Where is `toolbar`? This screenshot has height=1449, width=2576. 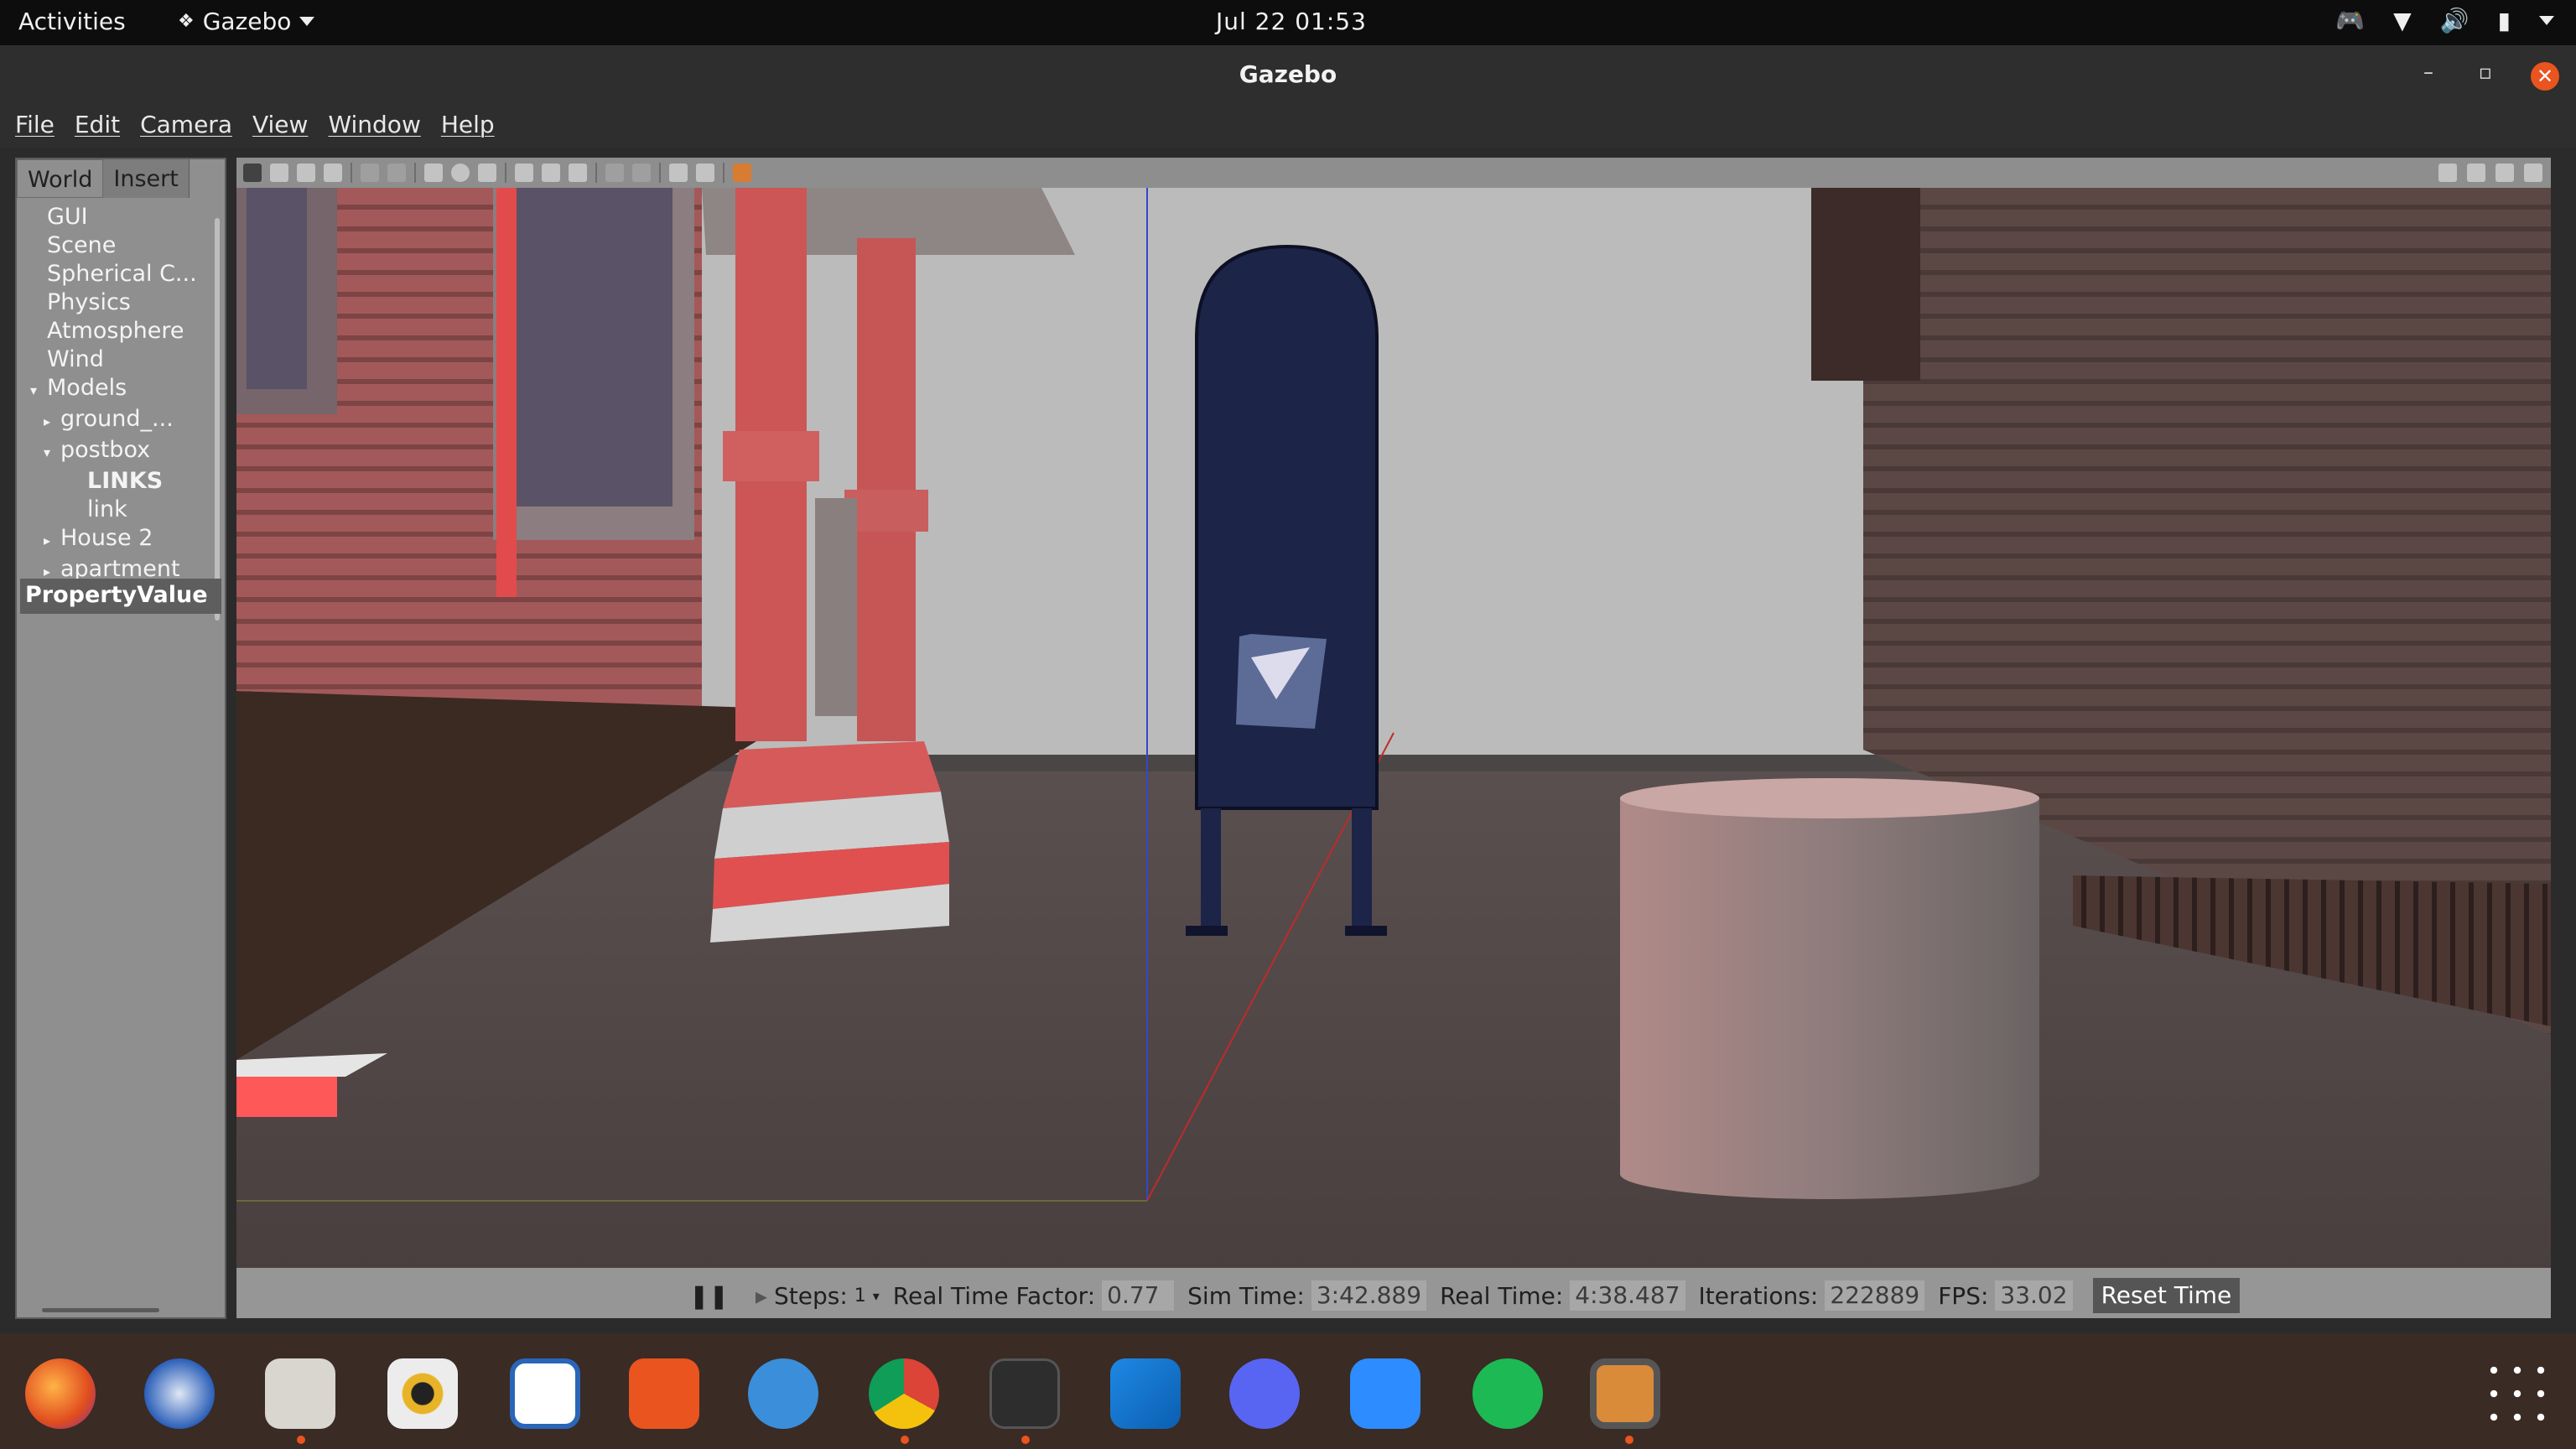
toolbar is located at coordinates (1393, 173).